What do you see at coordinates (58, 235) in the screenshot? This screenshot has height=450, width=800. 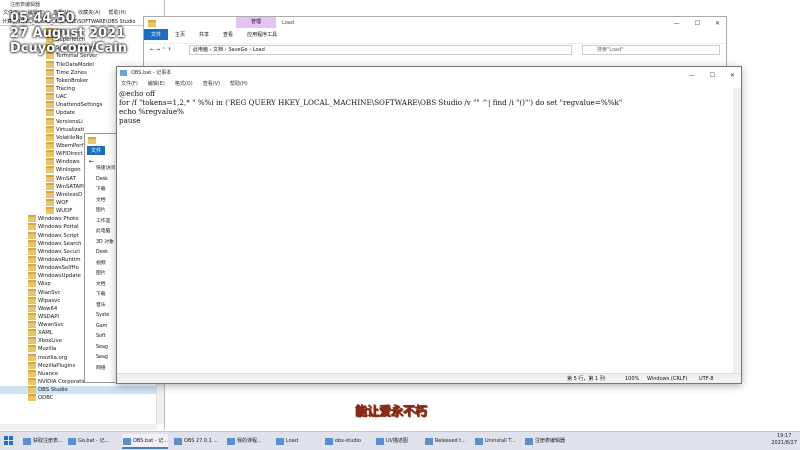 I see `registry-key-label: Windows Script` at bounding box center [58, 235].